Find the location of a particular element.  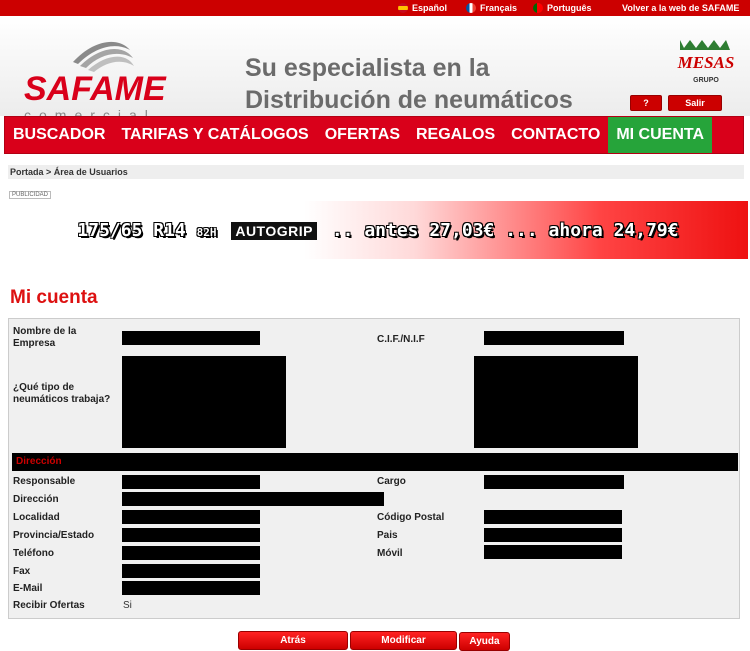

label-localidad: Localidad is located at coordinates (36, 517).